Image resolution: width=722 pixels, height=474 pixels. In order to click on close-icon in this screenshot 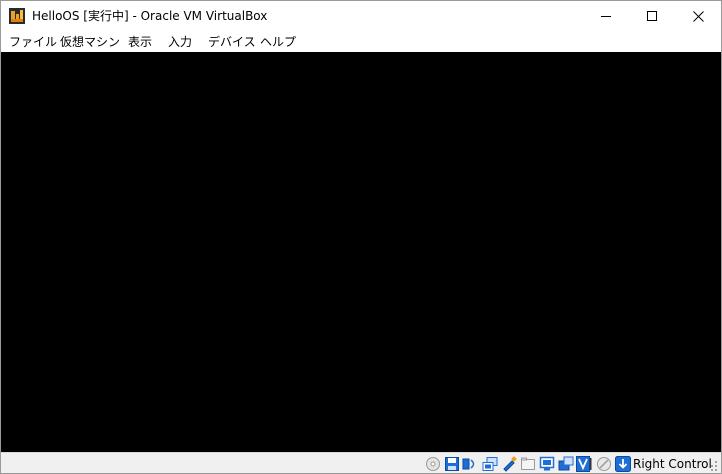, I will do `click(698, 16)`.